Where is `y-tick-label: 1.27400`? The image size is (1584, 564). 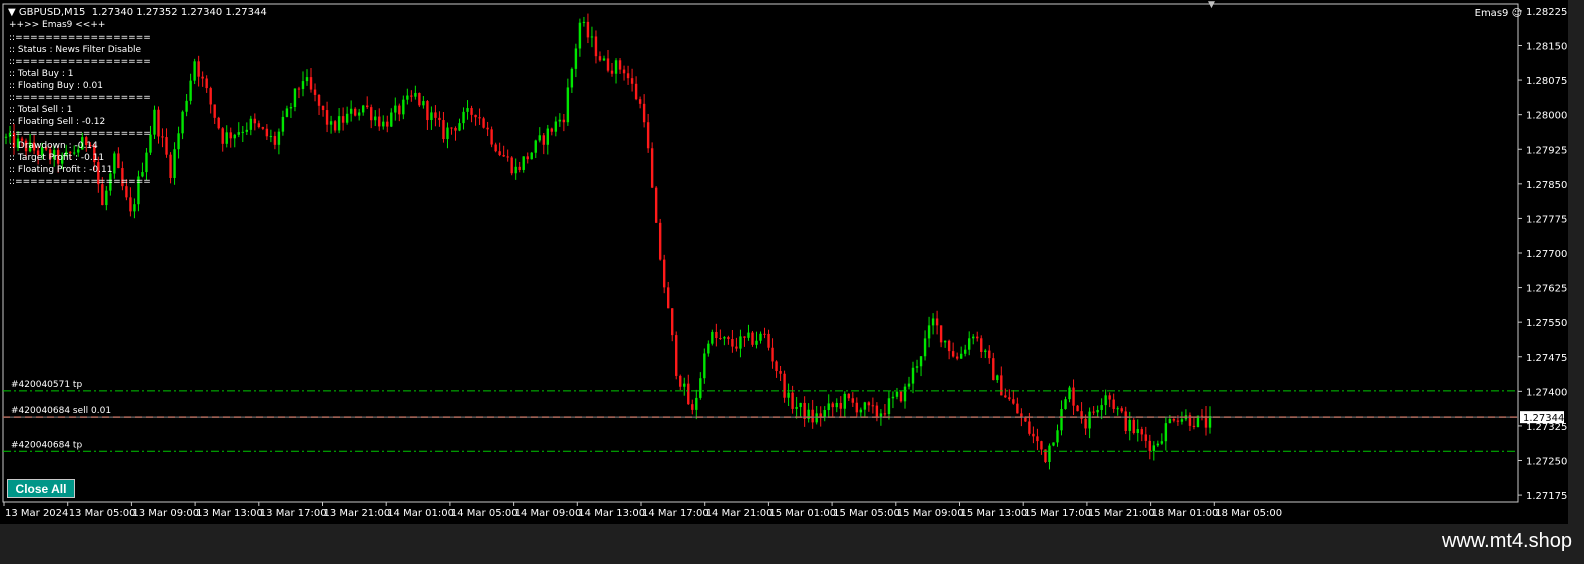 y-tick-label: 1.27400 is located at coordinates (1546, 392).